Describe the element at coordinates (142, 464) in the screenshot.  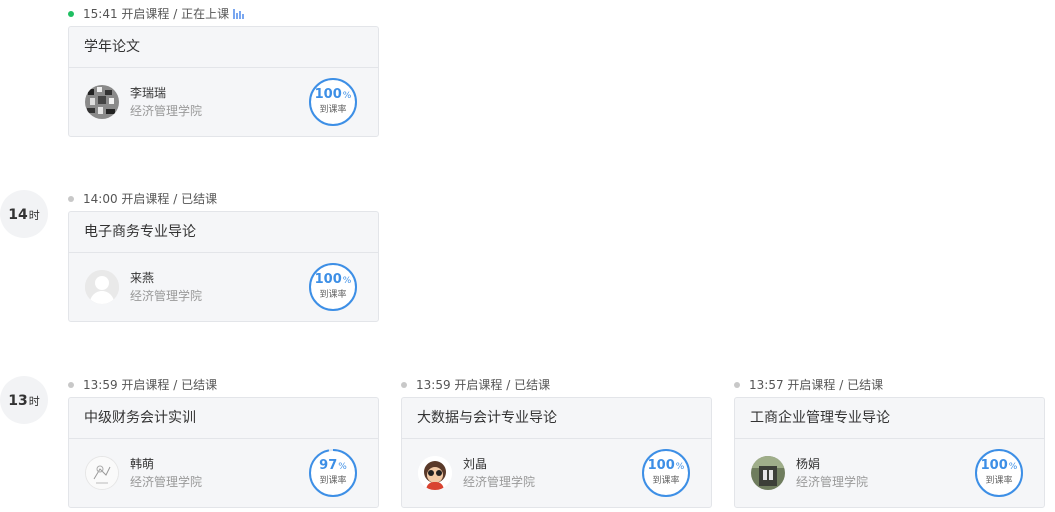
I see `teacher-name: 韩萌` at that location.